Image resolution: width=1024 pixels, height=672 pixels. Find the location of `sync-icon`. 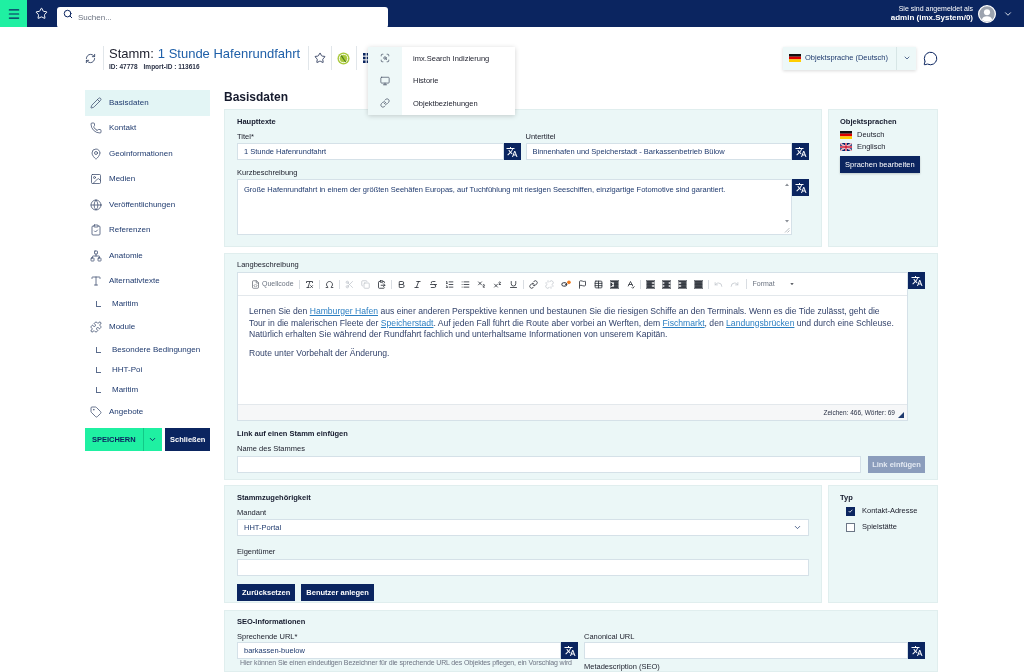

sync-icon is located at coordinates (90, 58).